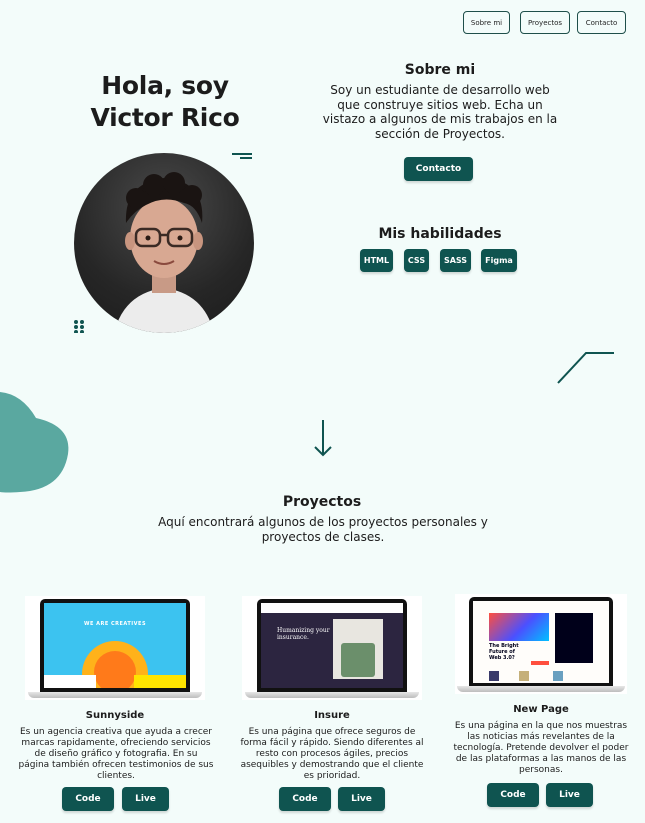 This screenshot has height=823, width=645. I want to click on project-code-button-insure: Code, so click(305, 799).